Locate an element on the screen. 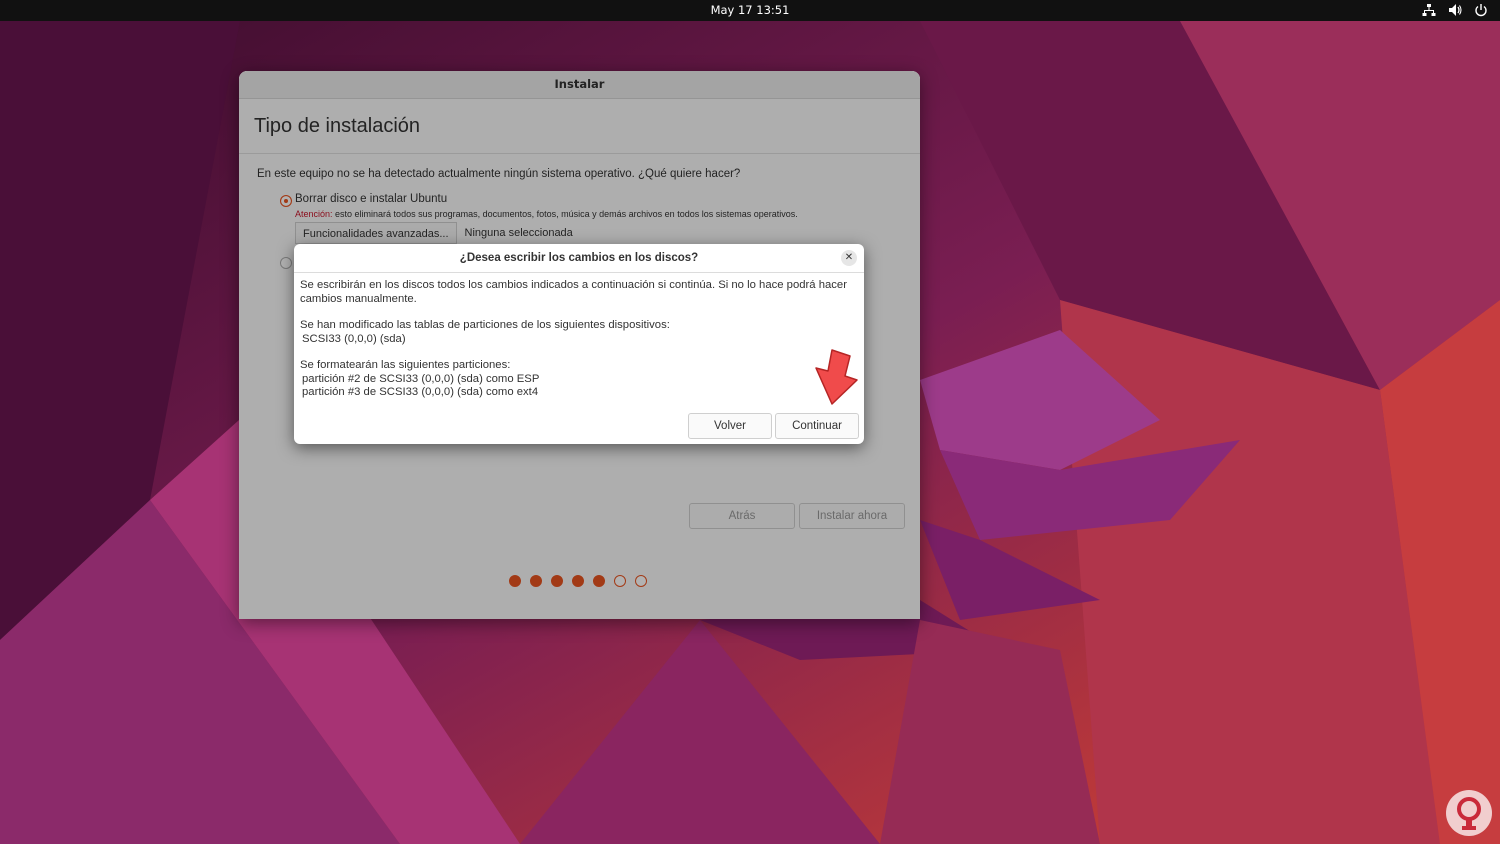 Image resolution: width=1500 pixels, height=844 pixels. arrow-pointer-icon is located at coordinates (836, 377).